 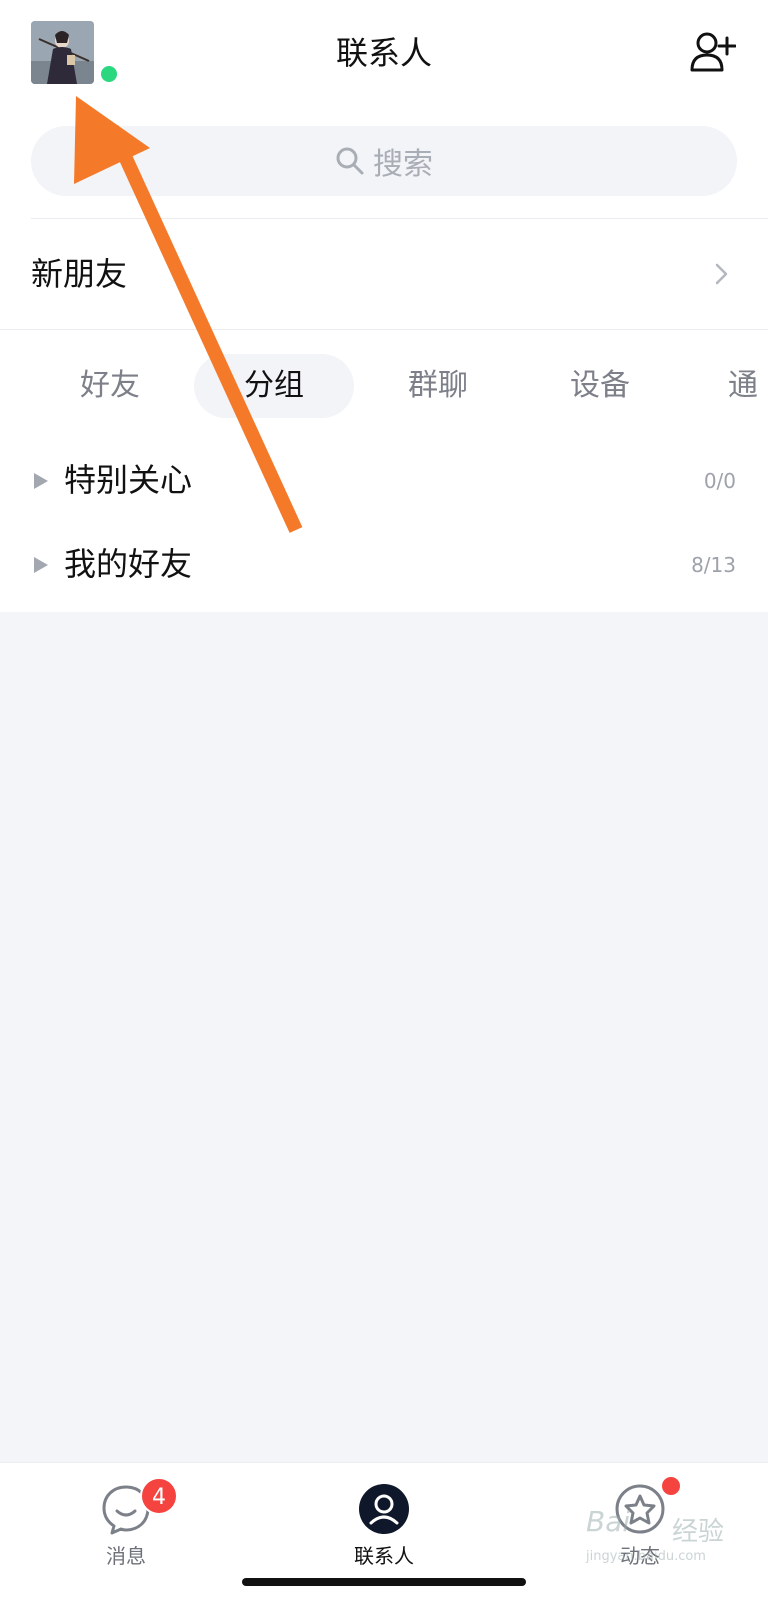 I want to click on group-row-special: 特别关心 0/0, so click(x=384, y=480).